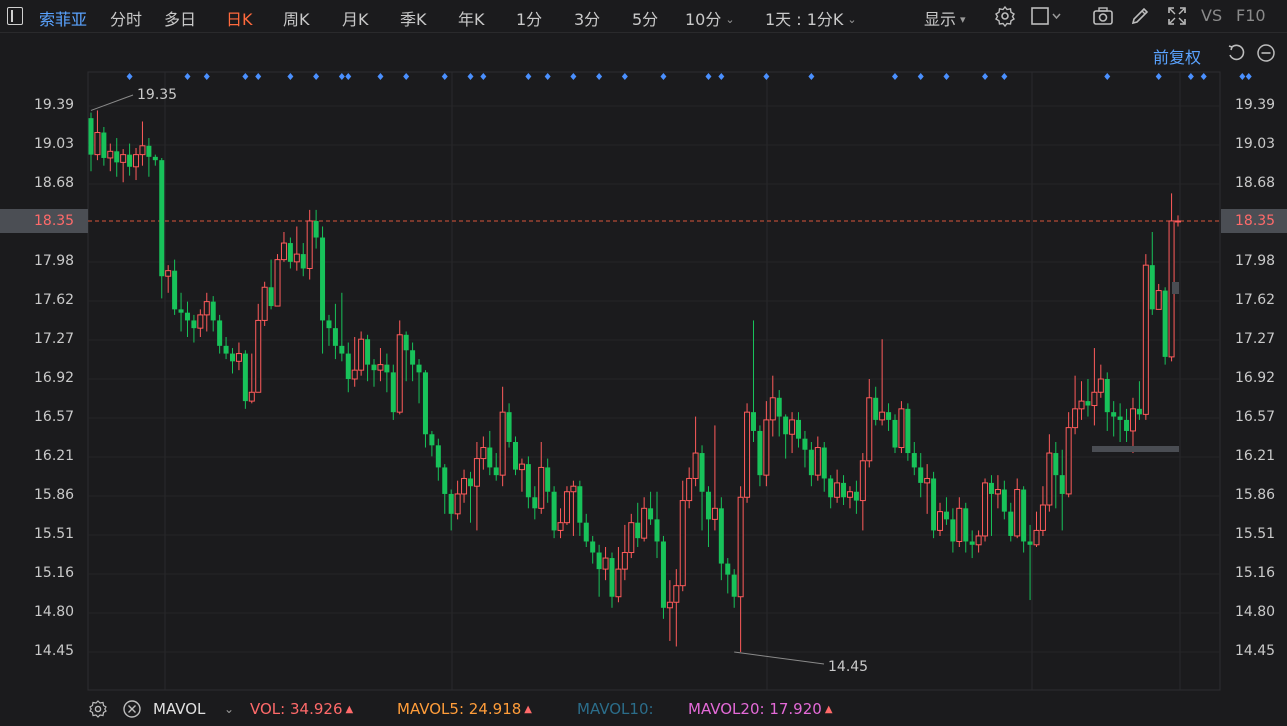 This screenshot has height=726, width=1287. Describe the element at coordinates (157, 95) in the screenshot. I see `high-label: 19.35` at that location.